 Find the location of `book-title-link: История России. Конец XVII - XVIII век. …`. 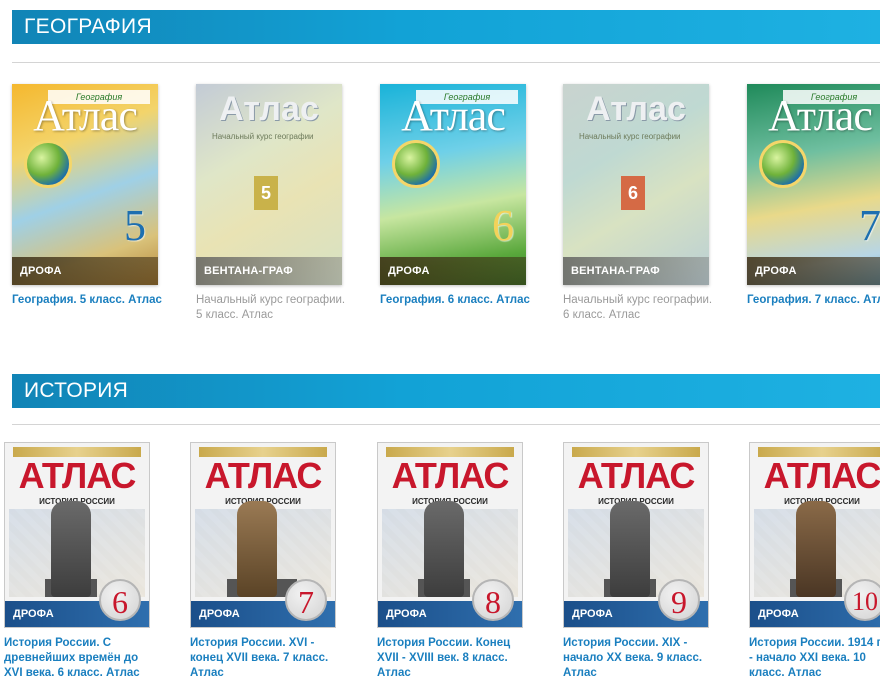

book-title-link: История России. Конец XVII - XVIII век. … is located at coordinates (452, 656).